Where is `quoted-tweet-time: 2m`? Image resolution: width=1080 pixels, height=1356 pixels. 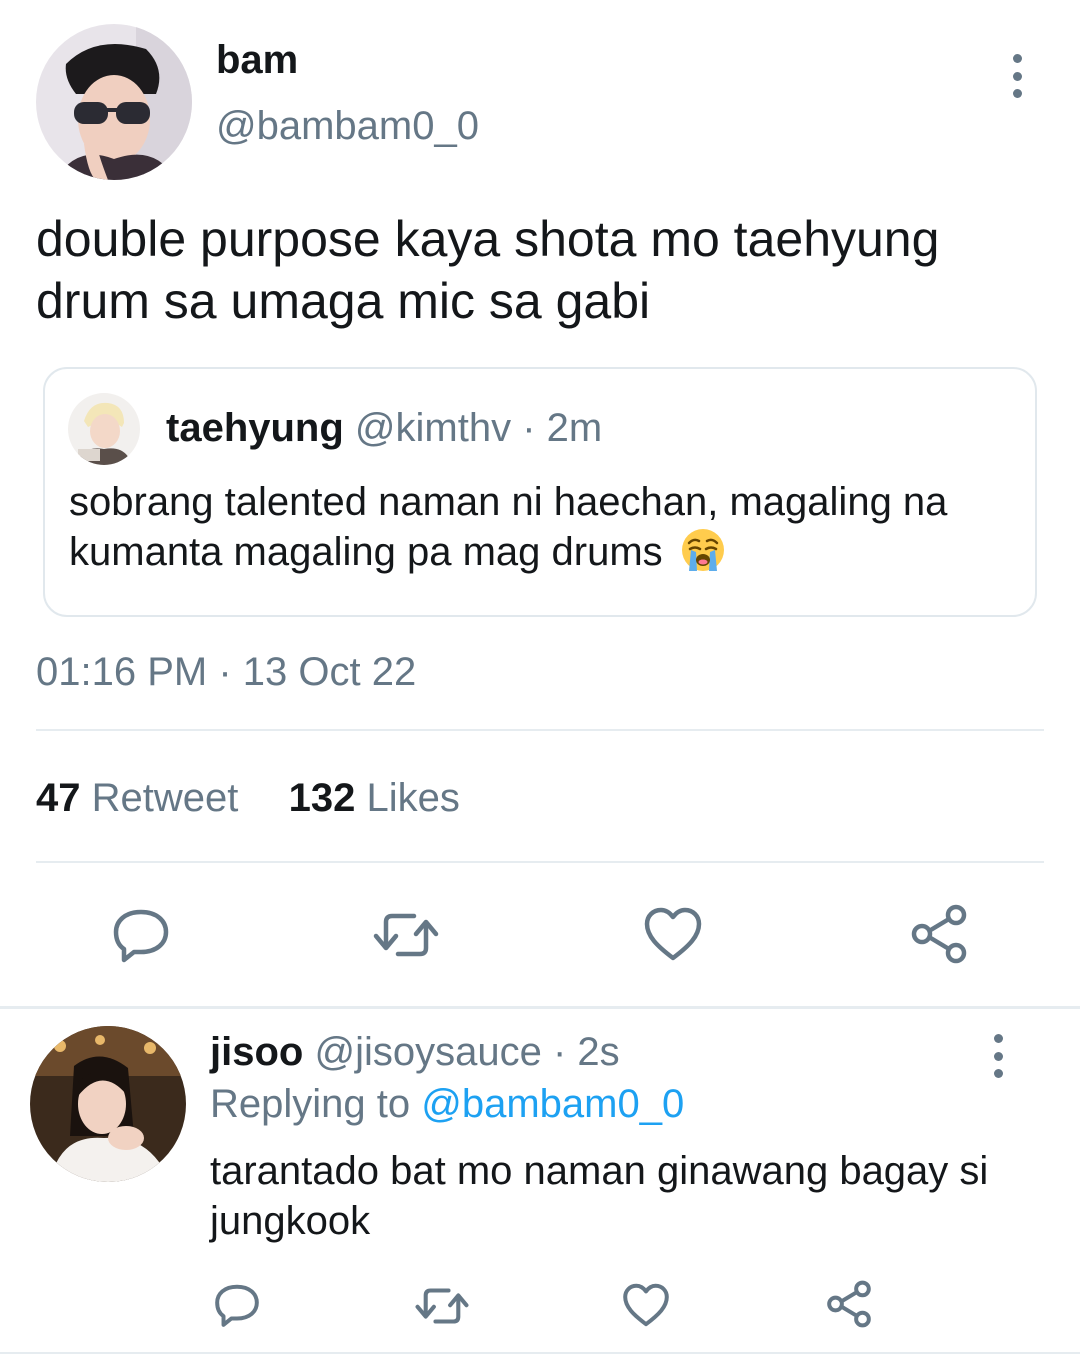
quoted-tweet-time: 2m is located at coordinates (574, 428).